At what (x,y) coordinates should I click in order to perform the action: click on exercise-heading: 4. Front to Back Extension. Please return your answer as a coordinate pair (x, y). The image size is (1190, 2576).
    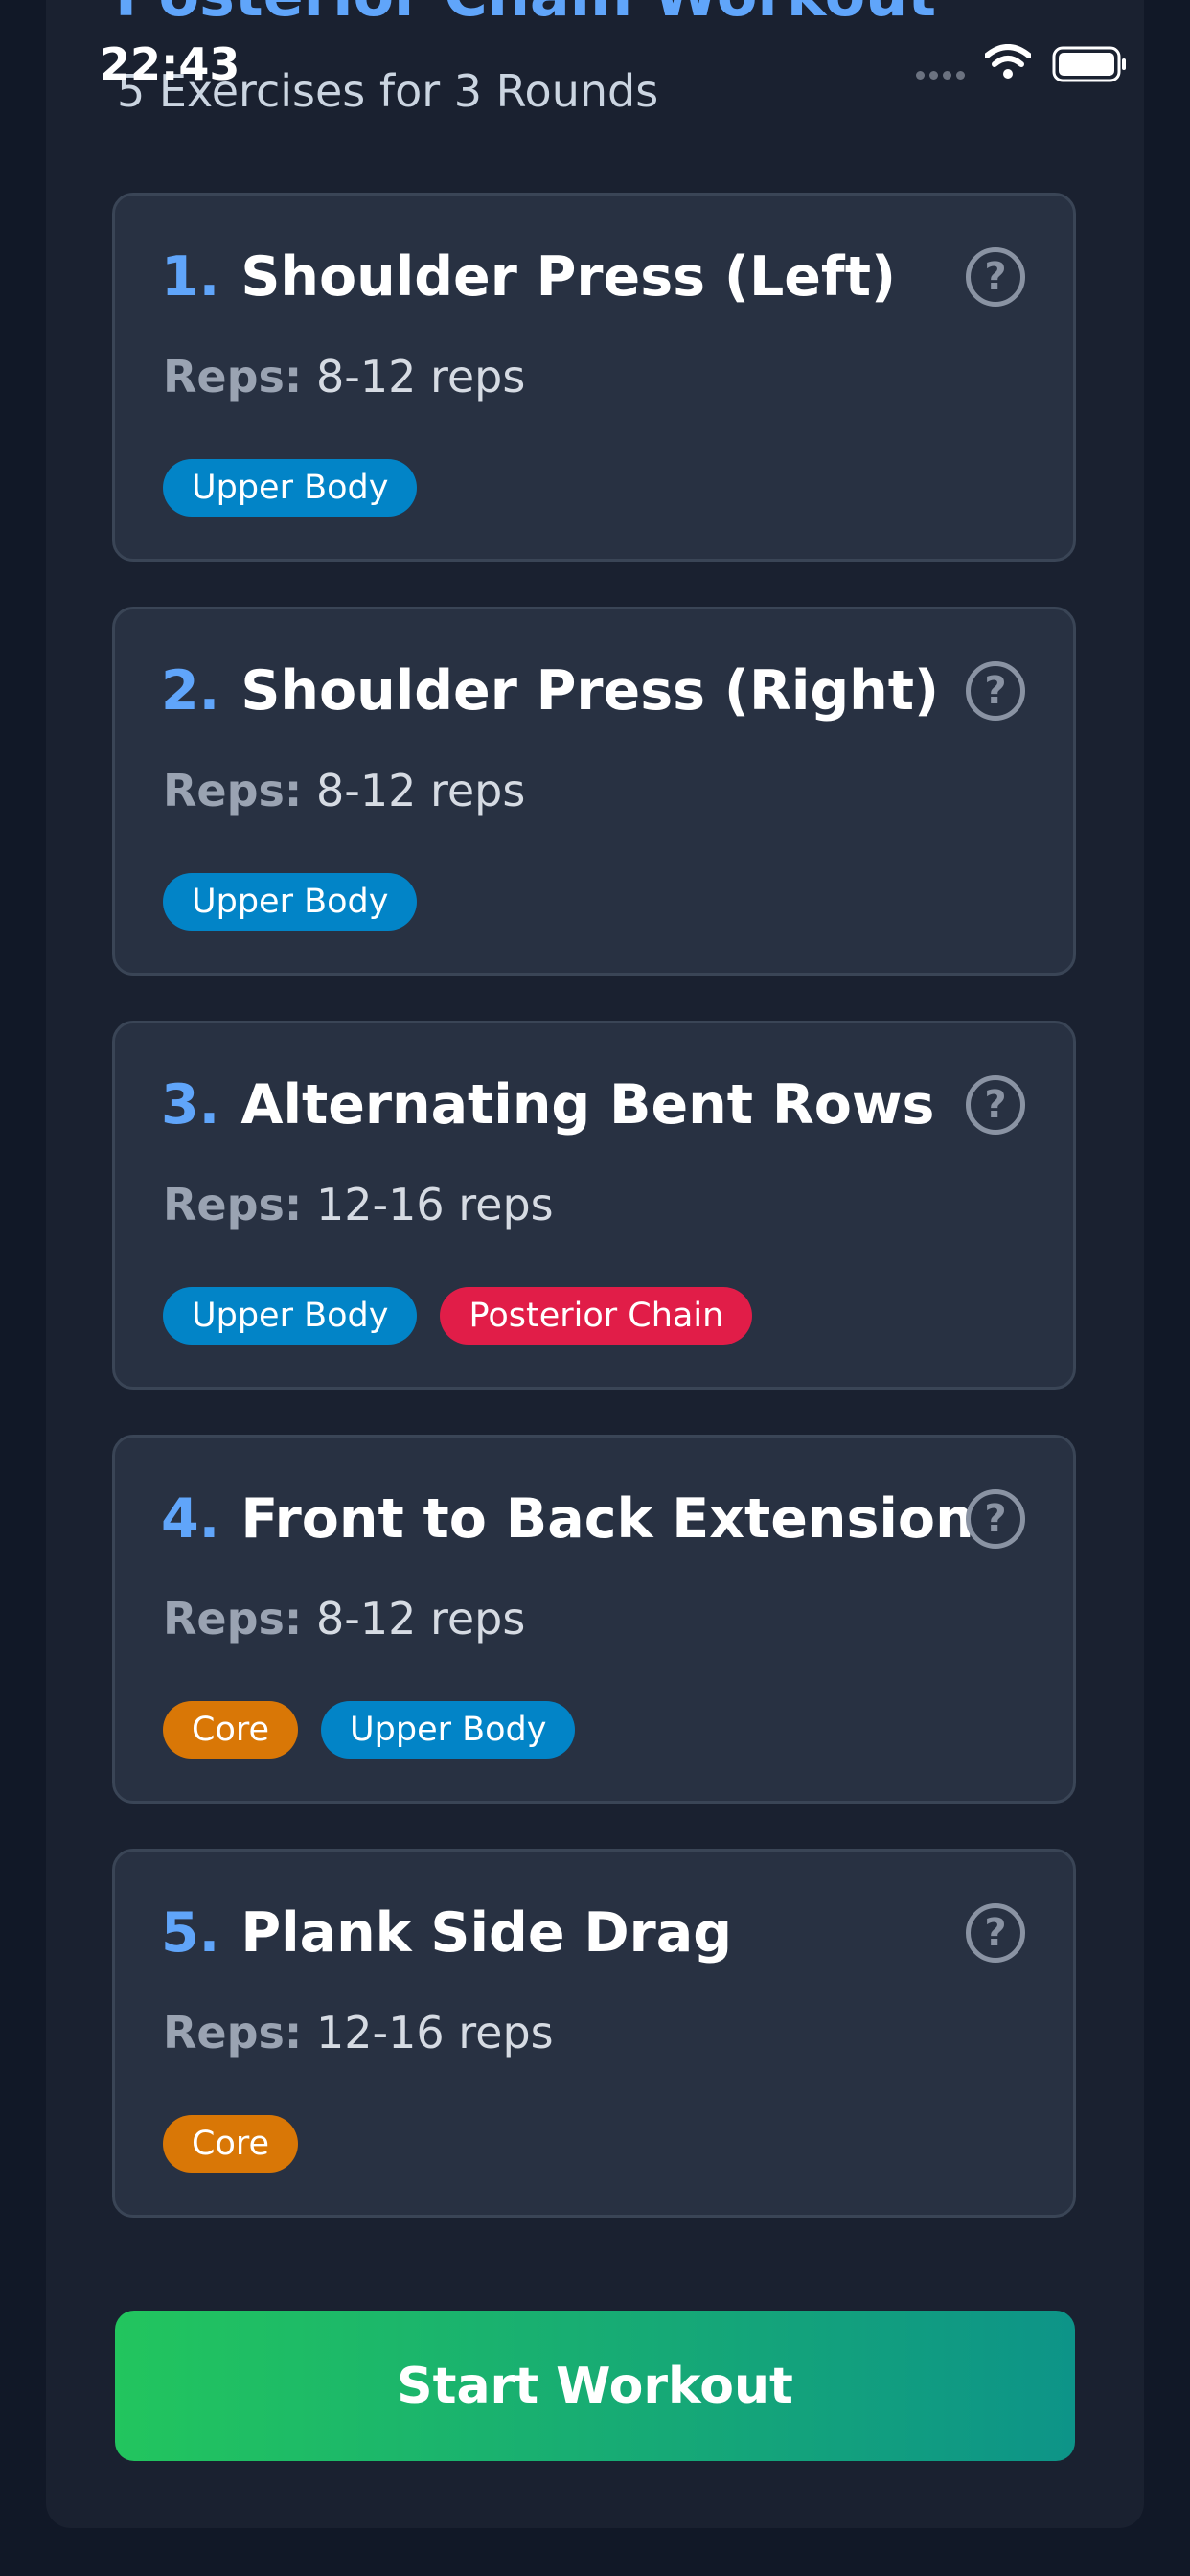
    Looking at the image, I should click on (568, 1519).